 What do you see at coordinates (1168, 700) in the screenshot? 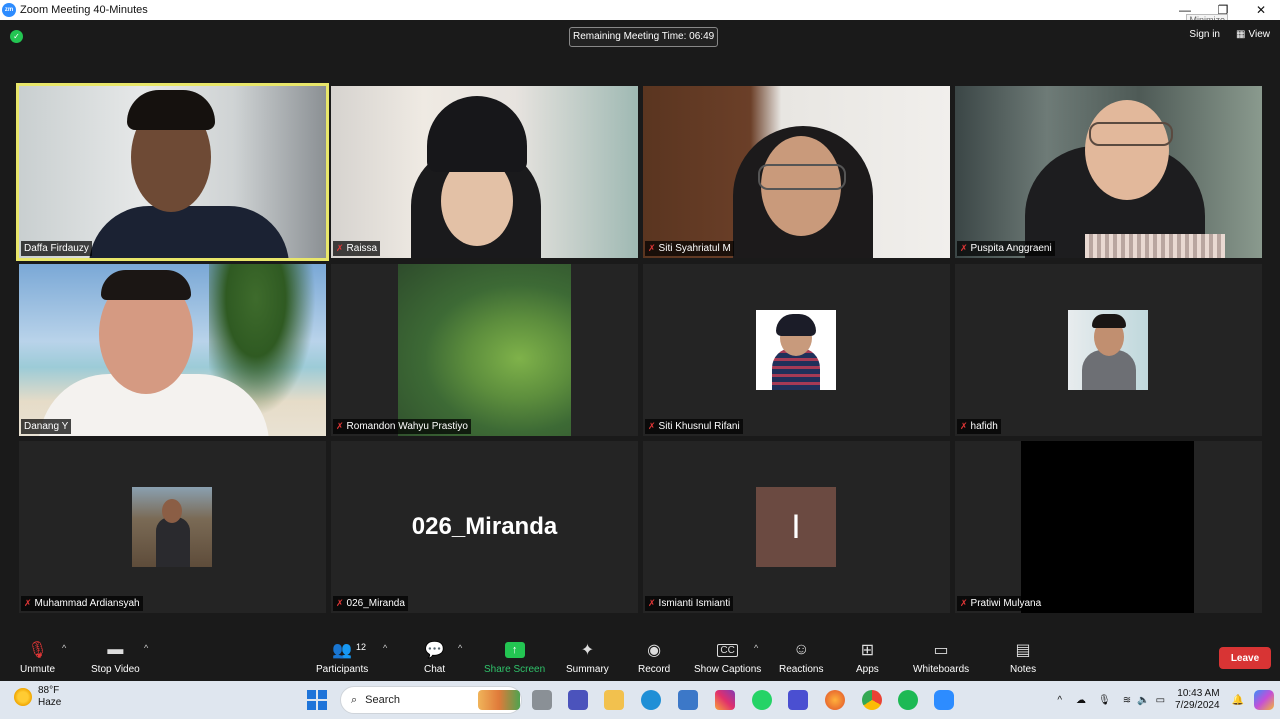
I see `system-tray: ^ ☁ 🎙 ≋ 🔈 ▭ 10:43 AM 7/29/2024 🔔` at bounding box center [1168, 700].